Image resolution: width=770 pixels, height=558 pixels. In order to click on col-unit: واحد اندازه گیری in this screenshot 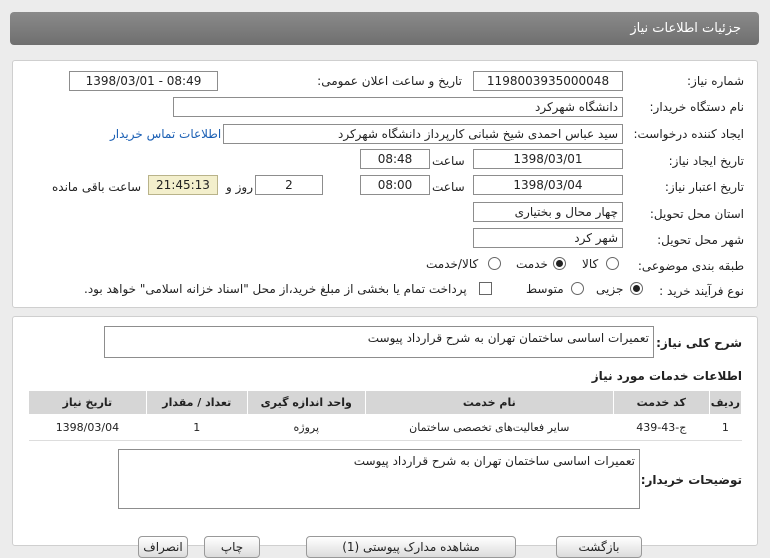, I will do `click(306, 402)`.